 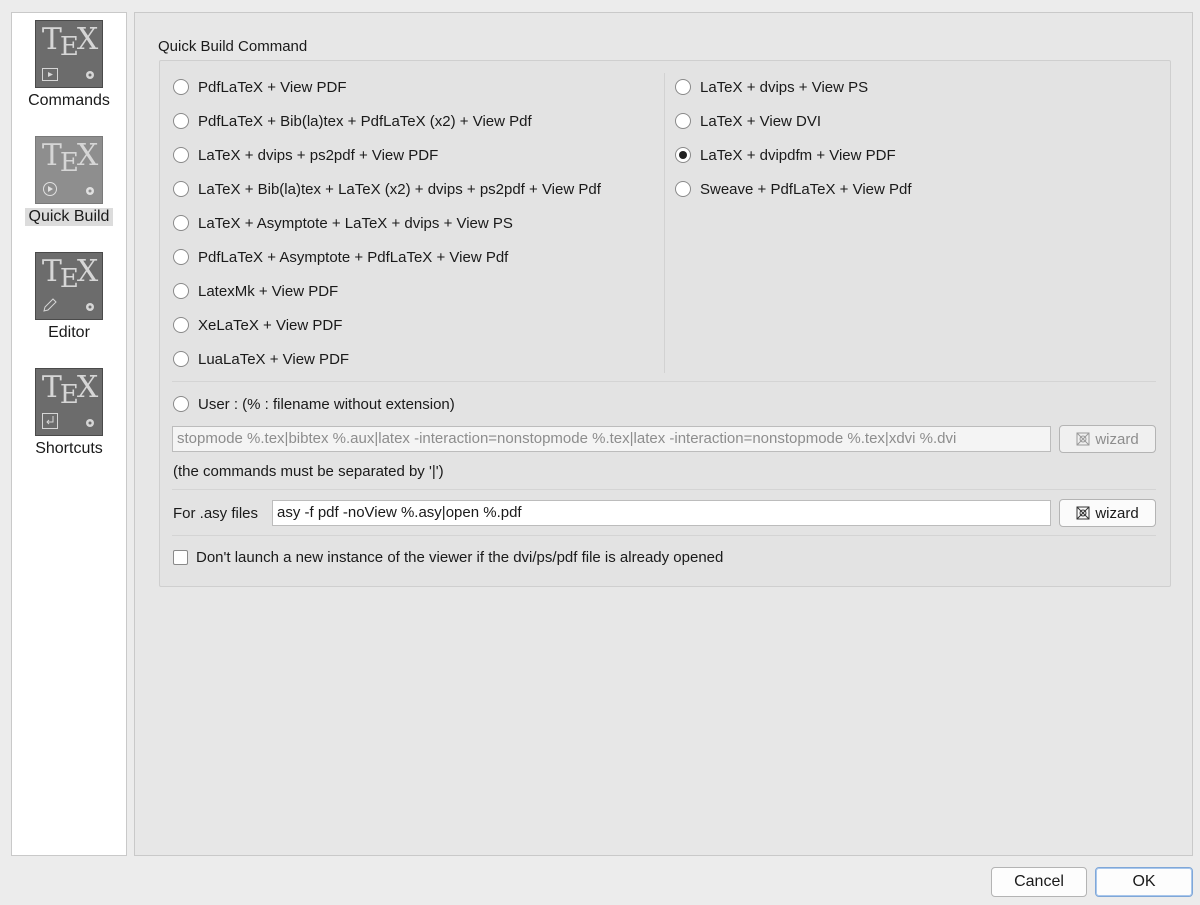 What do you see at coordinates (661, 513) in the screenshot?
I see `asy-command-input: asy -f pdf -noView %.asy|open %.pdf` at bounding box center [661, 513].